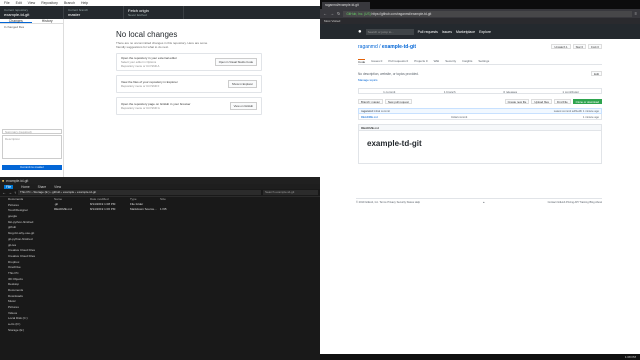 The image size is (640, 360). I want to click on tab-wiki: Wiki, so click(437, 61).